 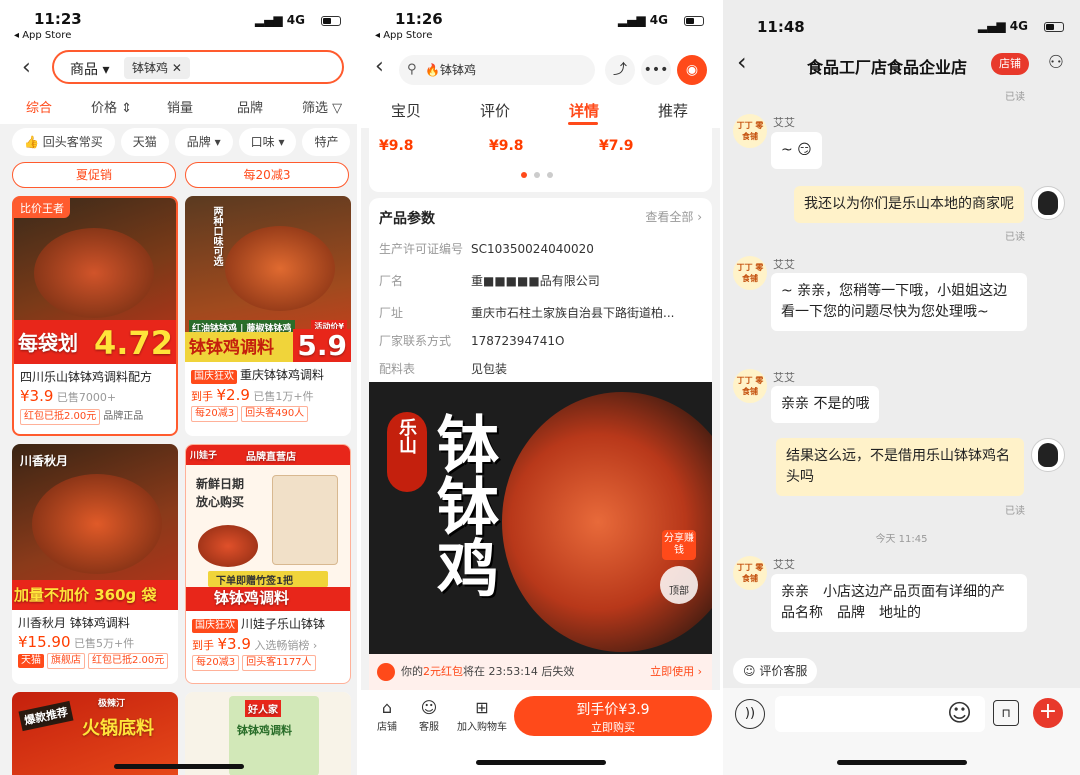 I want to click on chat-message: 亲亲 小店这边产品页面有详细的产品名称 品牌 地址的, so click(x=899, y=603).